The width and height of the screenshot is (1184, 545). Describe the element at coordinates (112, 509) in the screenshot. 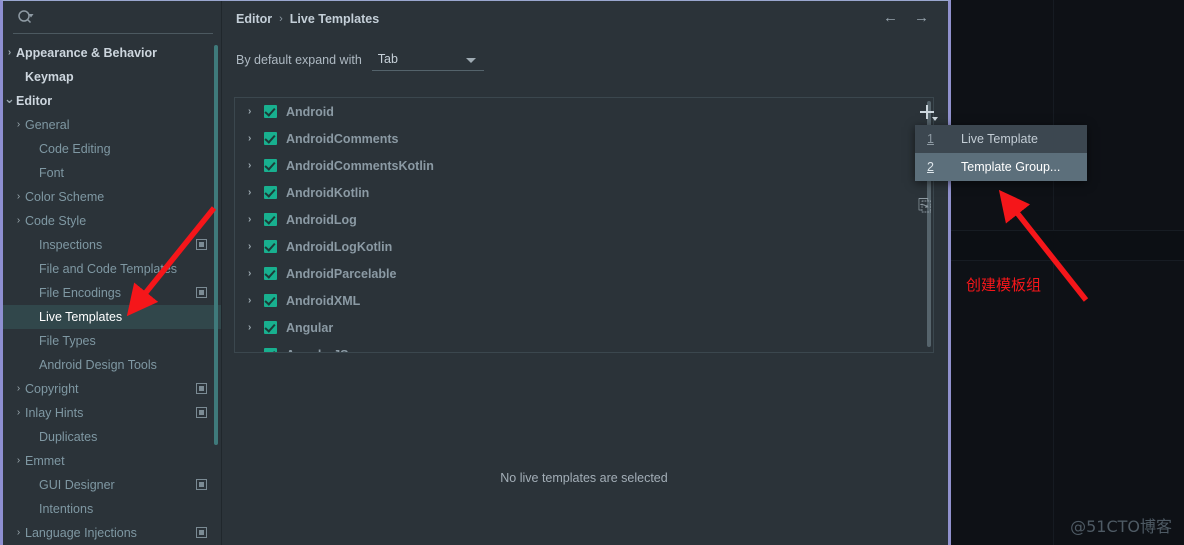

I see `sidebar-item-intentions: Intentions` at that location.